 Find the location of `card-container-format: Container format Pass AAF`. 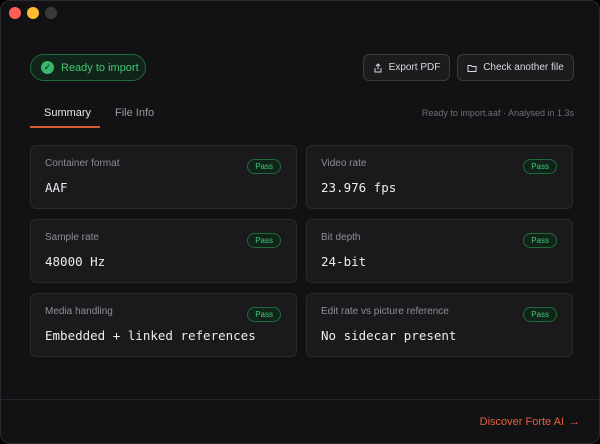

card-container-format: Container format Pass AAF is located at coordinates (163, 177).